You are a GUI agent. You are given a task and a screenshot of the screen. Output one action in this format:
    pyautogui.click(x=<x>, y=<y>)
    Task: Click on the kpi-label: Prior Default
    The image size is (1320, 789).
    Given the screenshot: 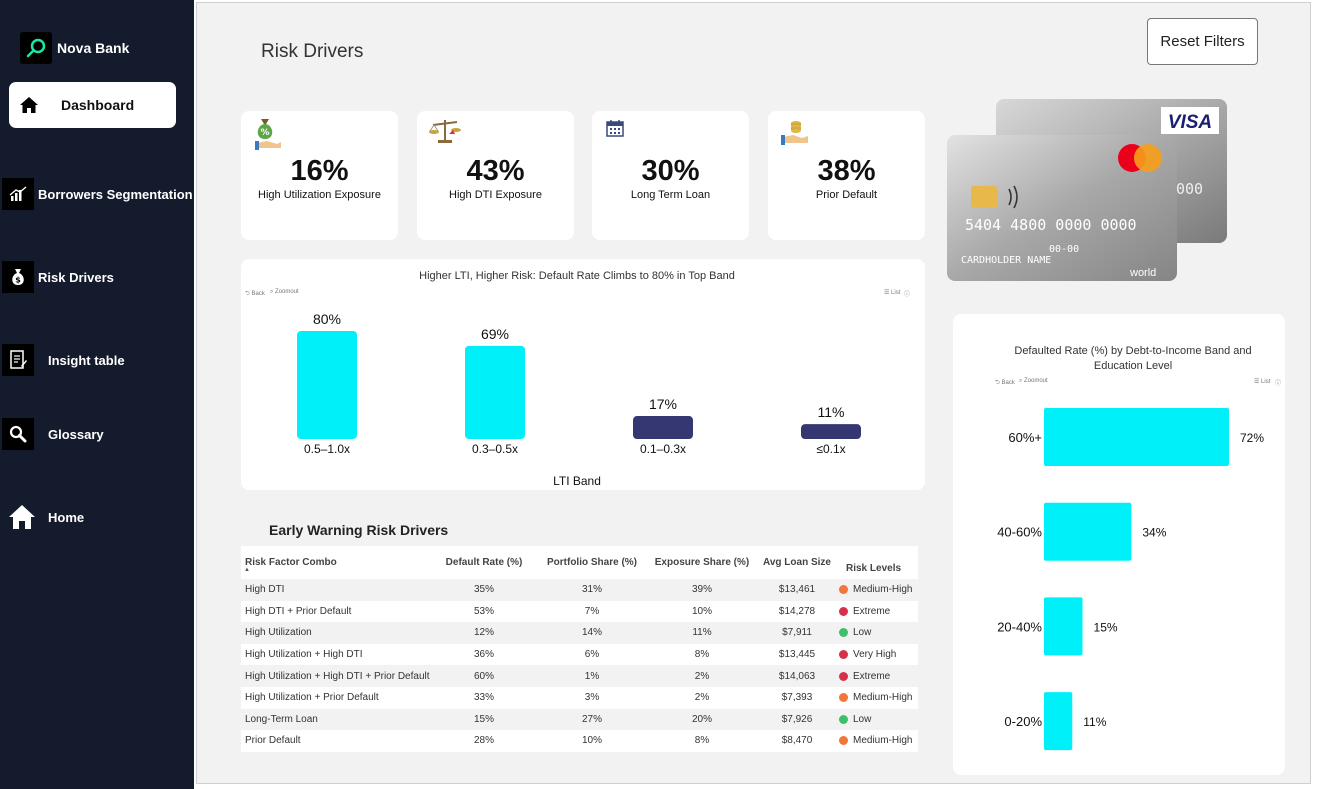 What is the action you would take?
    pyautogui.click(x=846, y=195)
    